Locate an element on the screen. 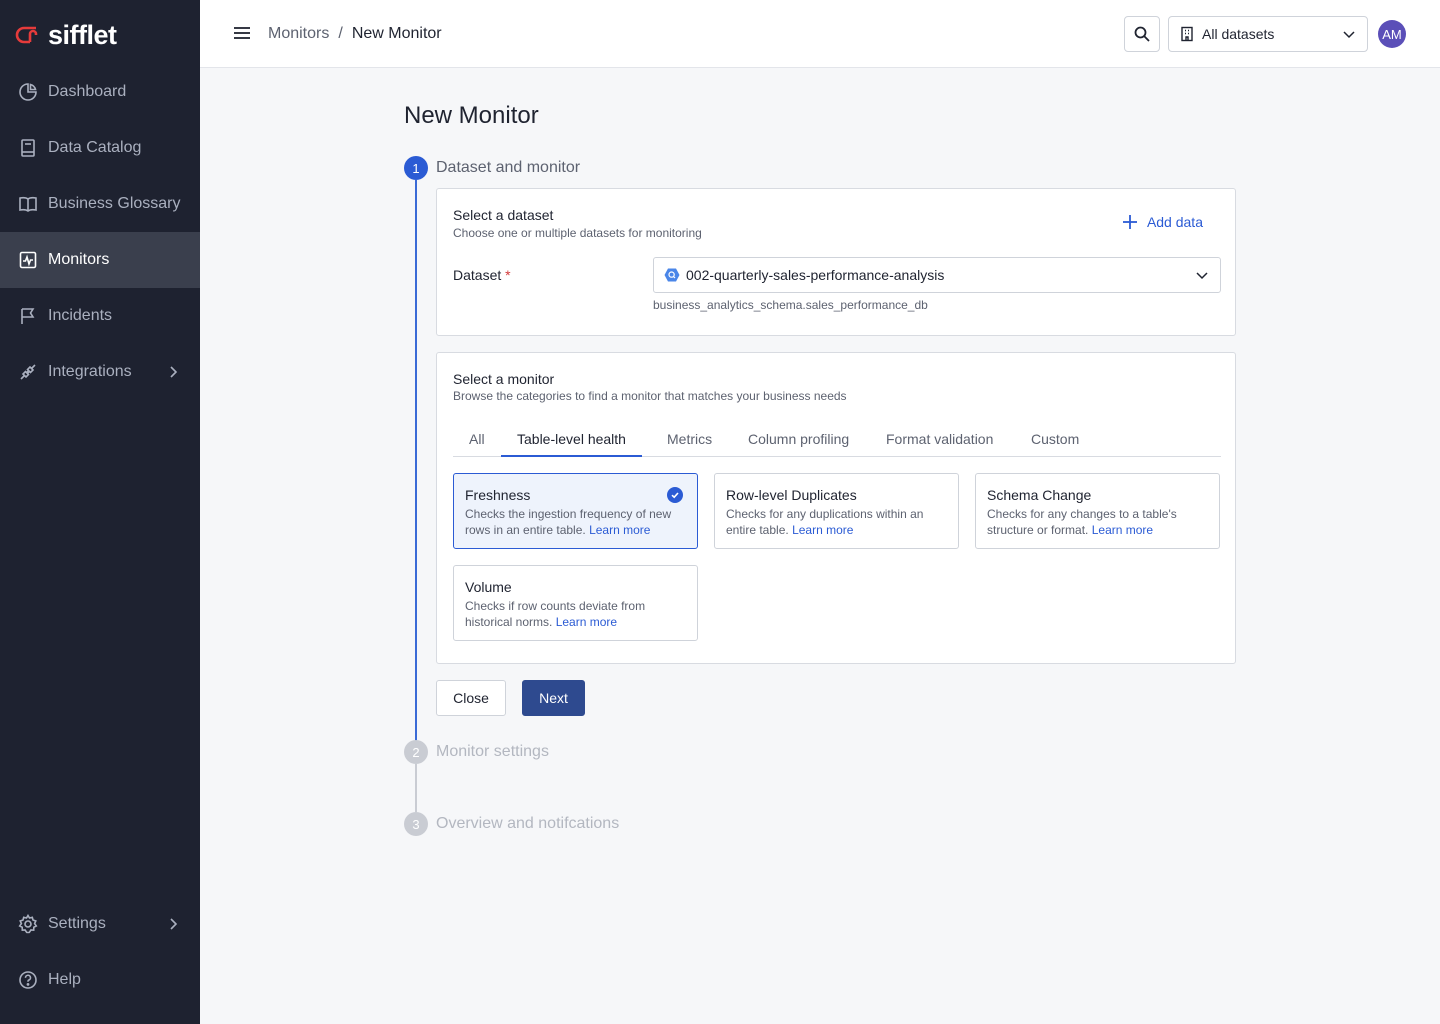 The image size is (1440, 1024). step-2-circle: 2 is located at coordinates (416, 752).